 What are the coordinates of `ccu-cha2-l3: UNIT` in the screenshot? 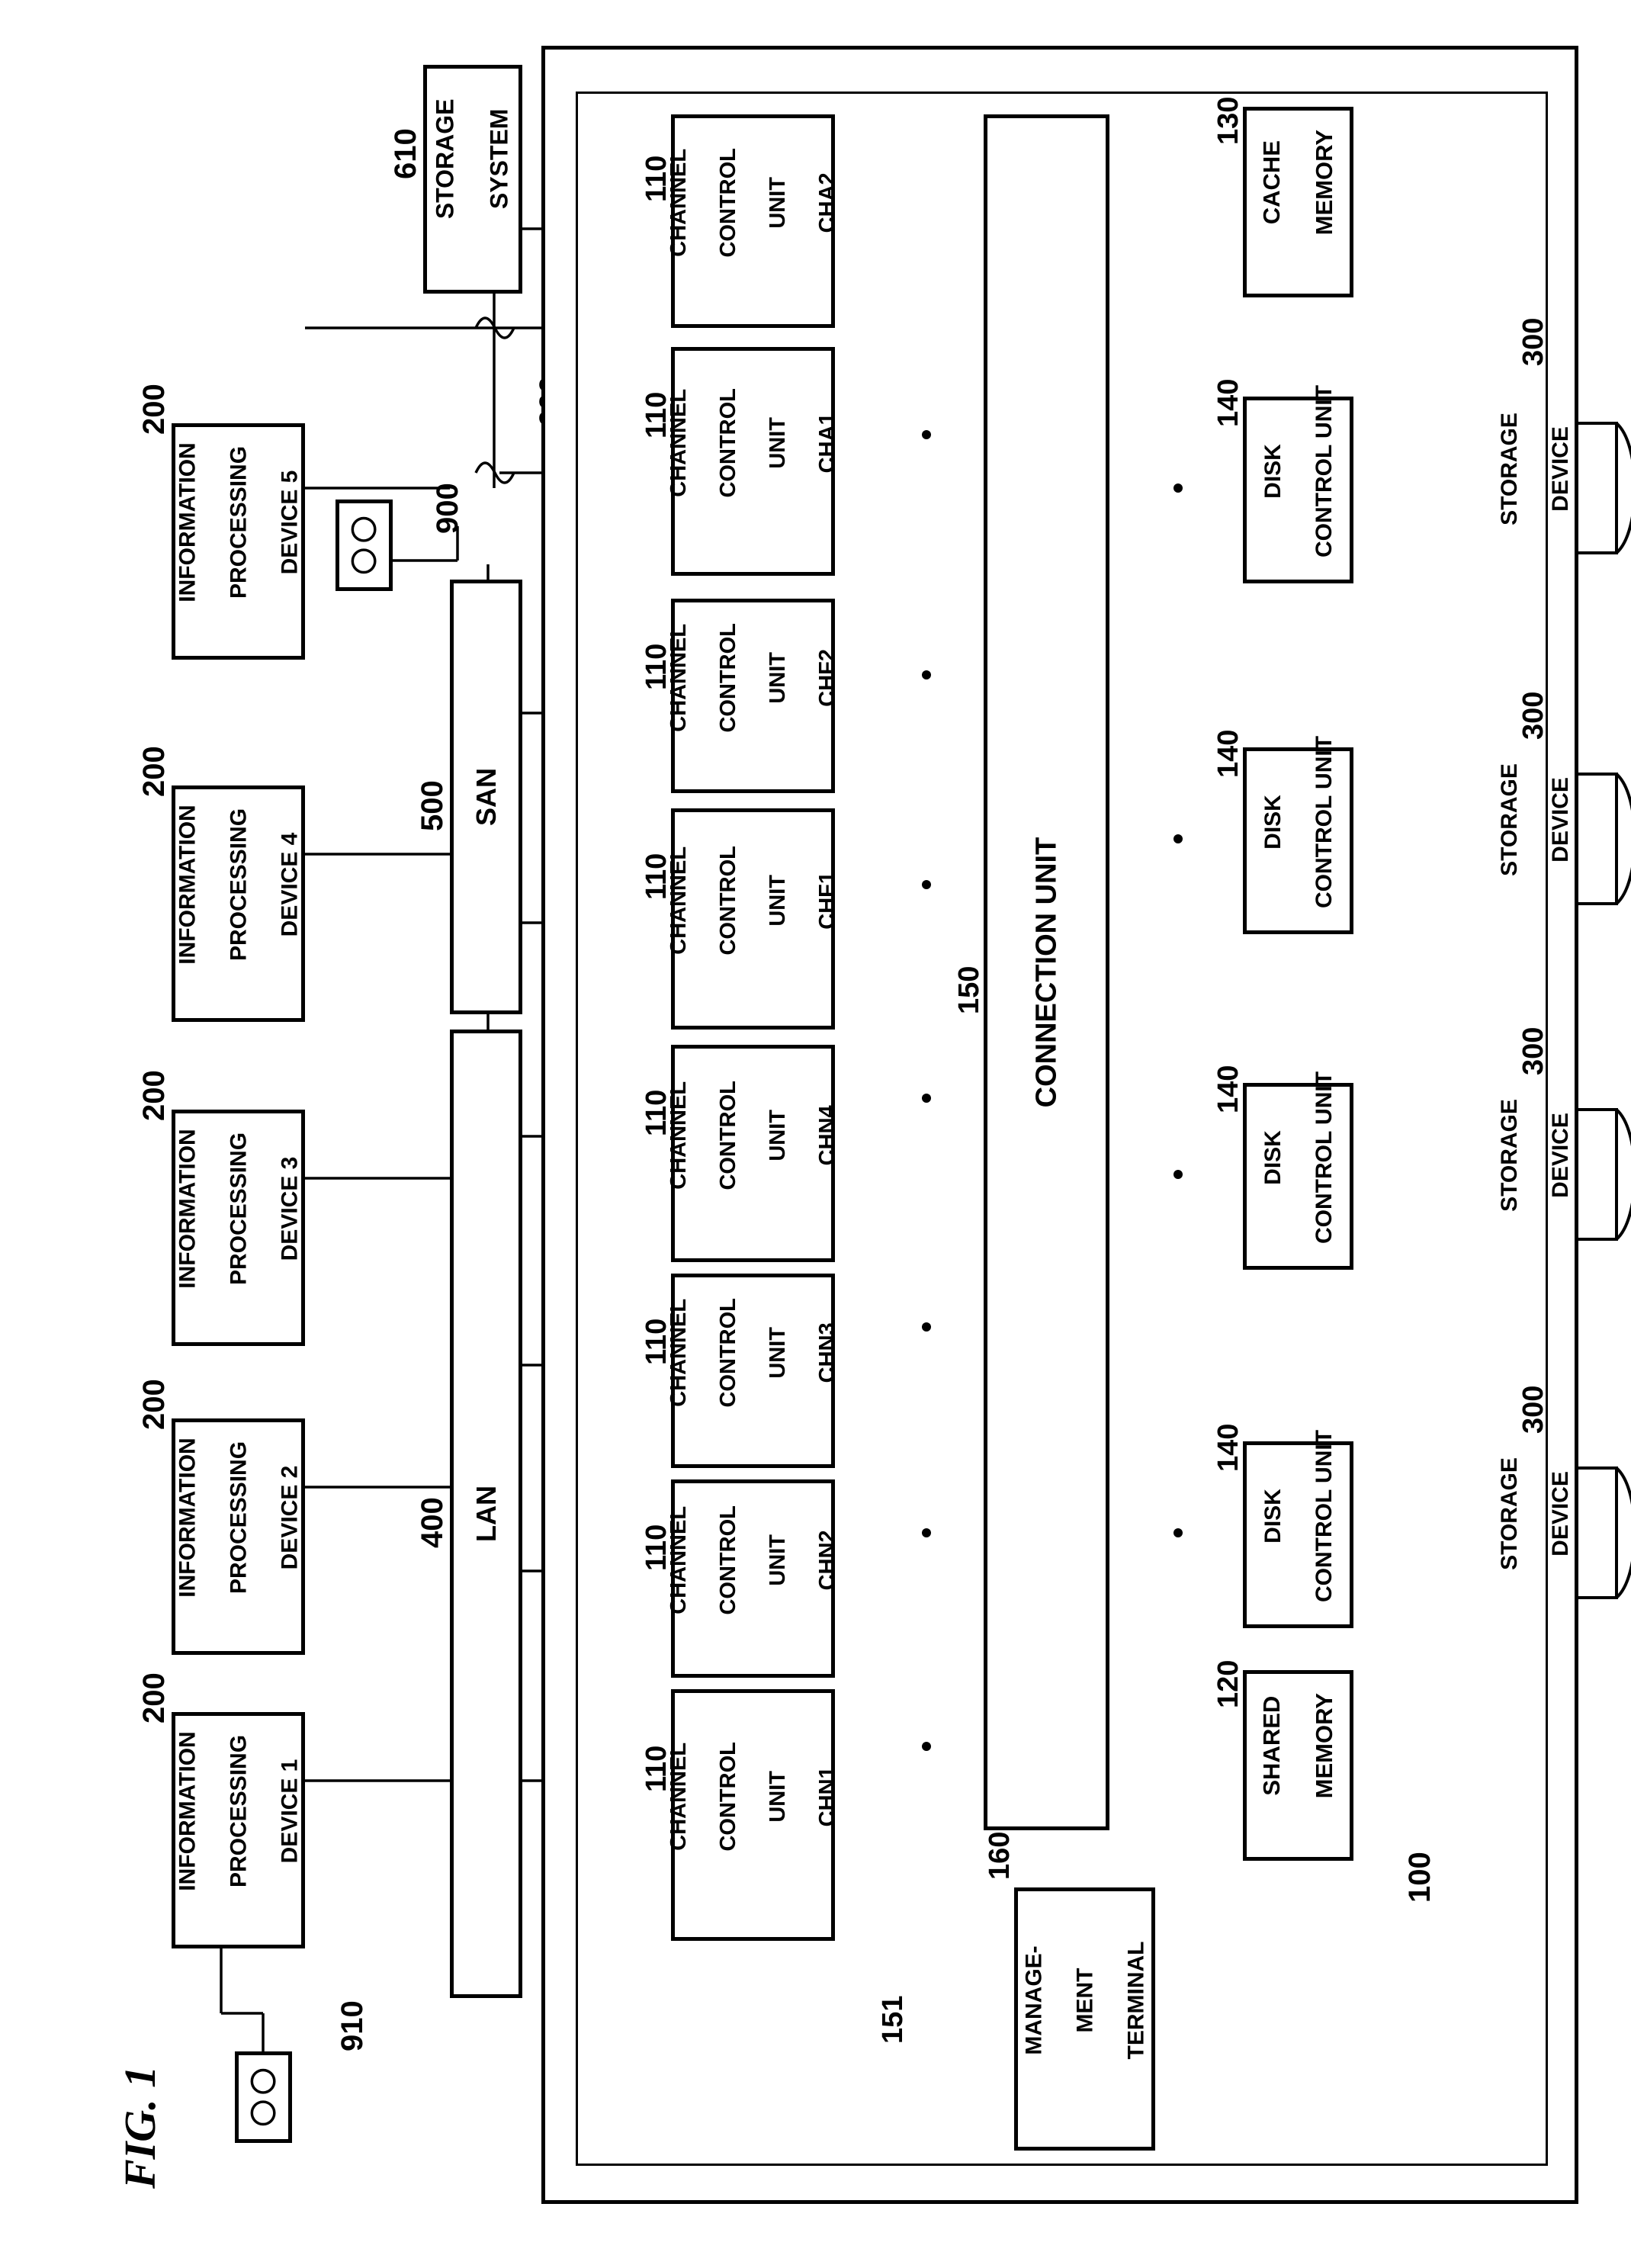 It's located at (777, 203).